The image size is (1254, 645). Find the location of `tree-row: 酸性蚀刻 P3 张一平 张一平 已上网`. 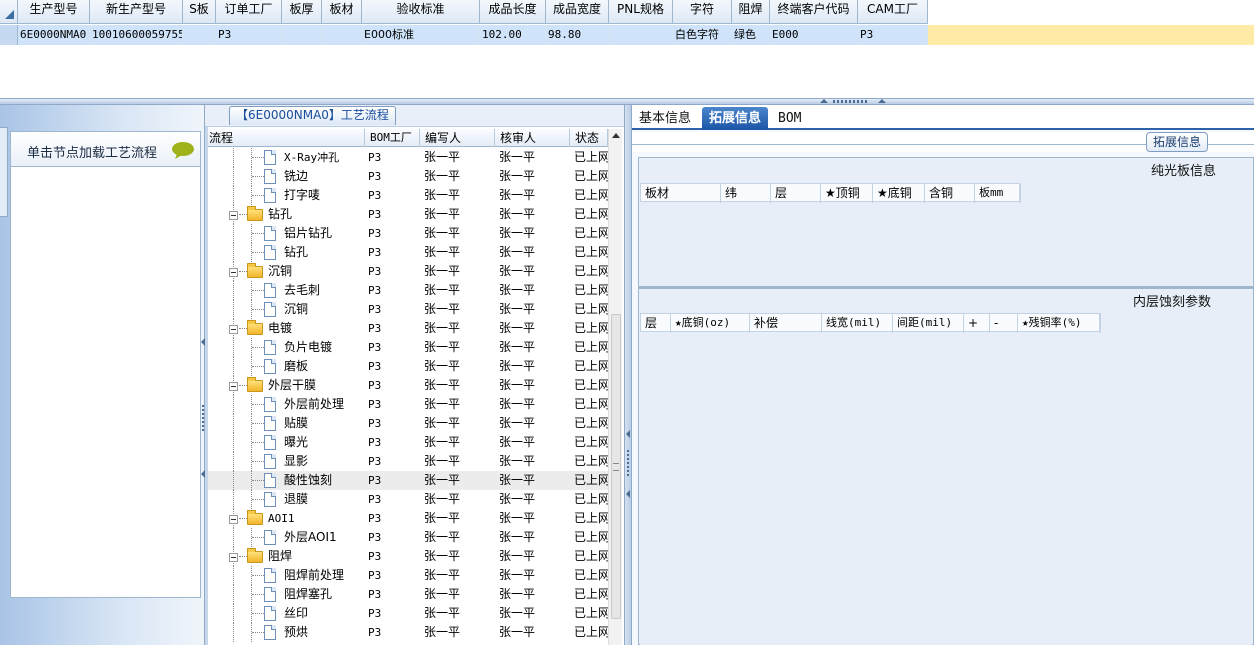

tree-row: 酸性蚀刻 P3 张一平 张一平 已上网 is located at coordinates (408, 480).